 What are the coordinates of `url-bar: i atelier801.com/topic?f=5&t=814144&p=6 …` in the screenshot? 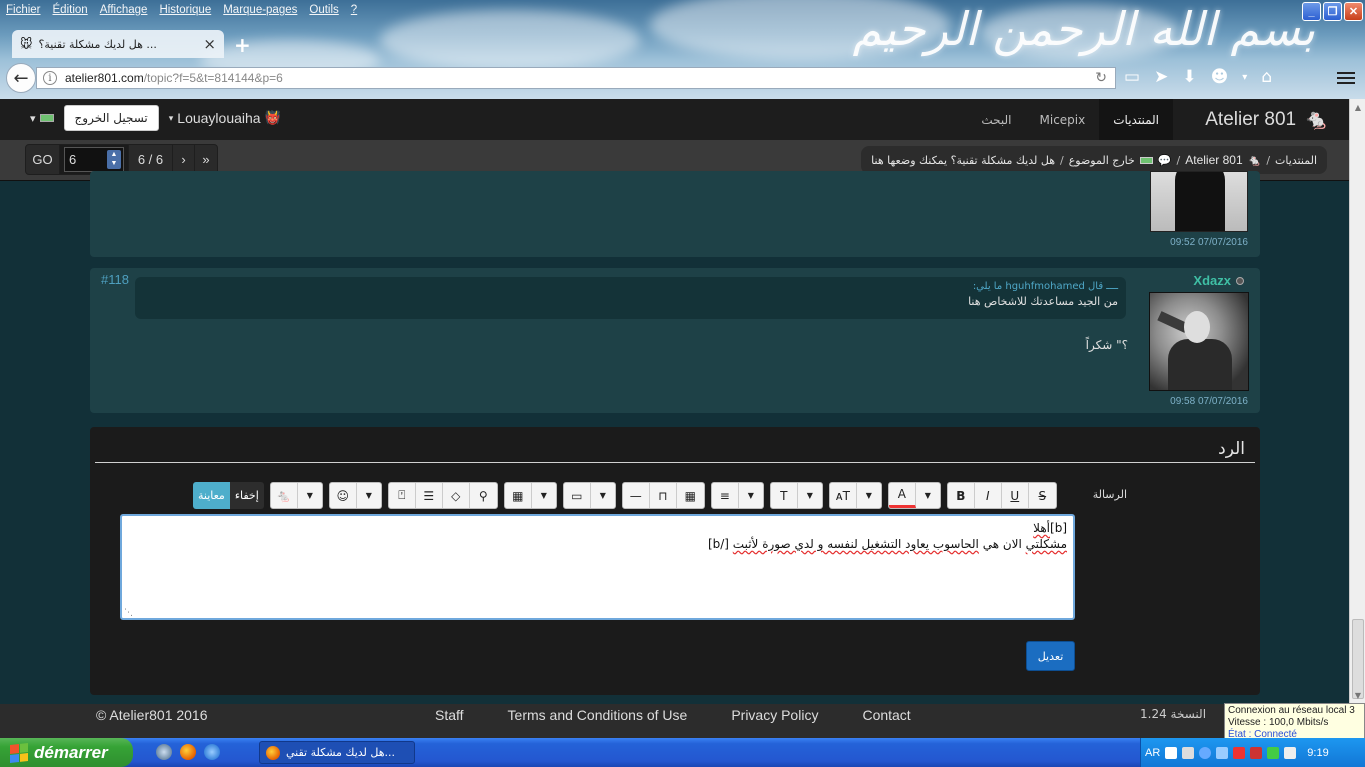 It's located at (576, 78).